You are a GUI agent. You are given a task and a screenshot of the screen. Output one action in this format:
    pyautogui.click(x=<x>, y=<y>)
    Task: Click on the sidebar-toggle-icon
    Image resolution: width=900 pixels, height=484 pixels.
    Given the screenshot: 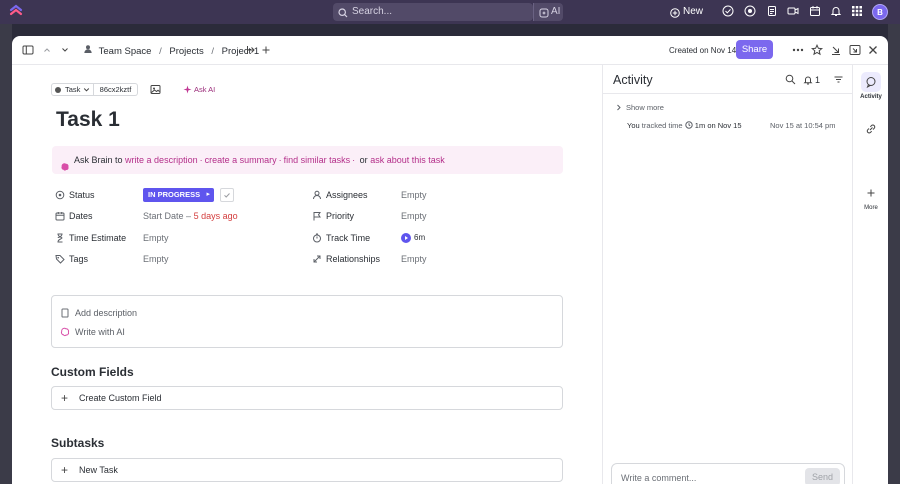 What is the action you would take?
    pyautogui.click(x=28, y=50)
    